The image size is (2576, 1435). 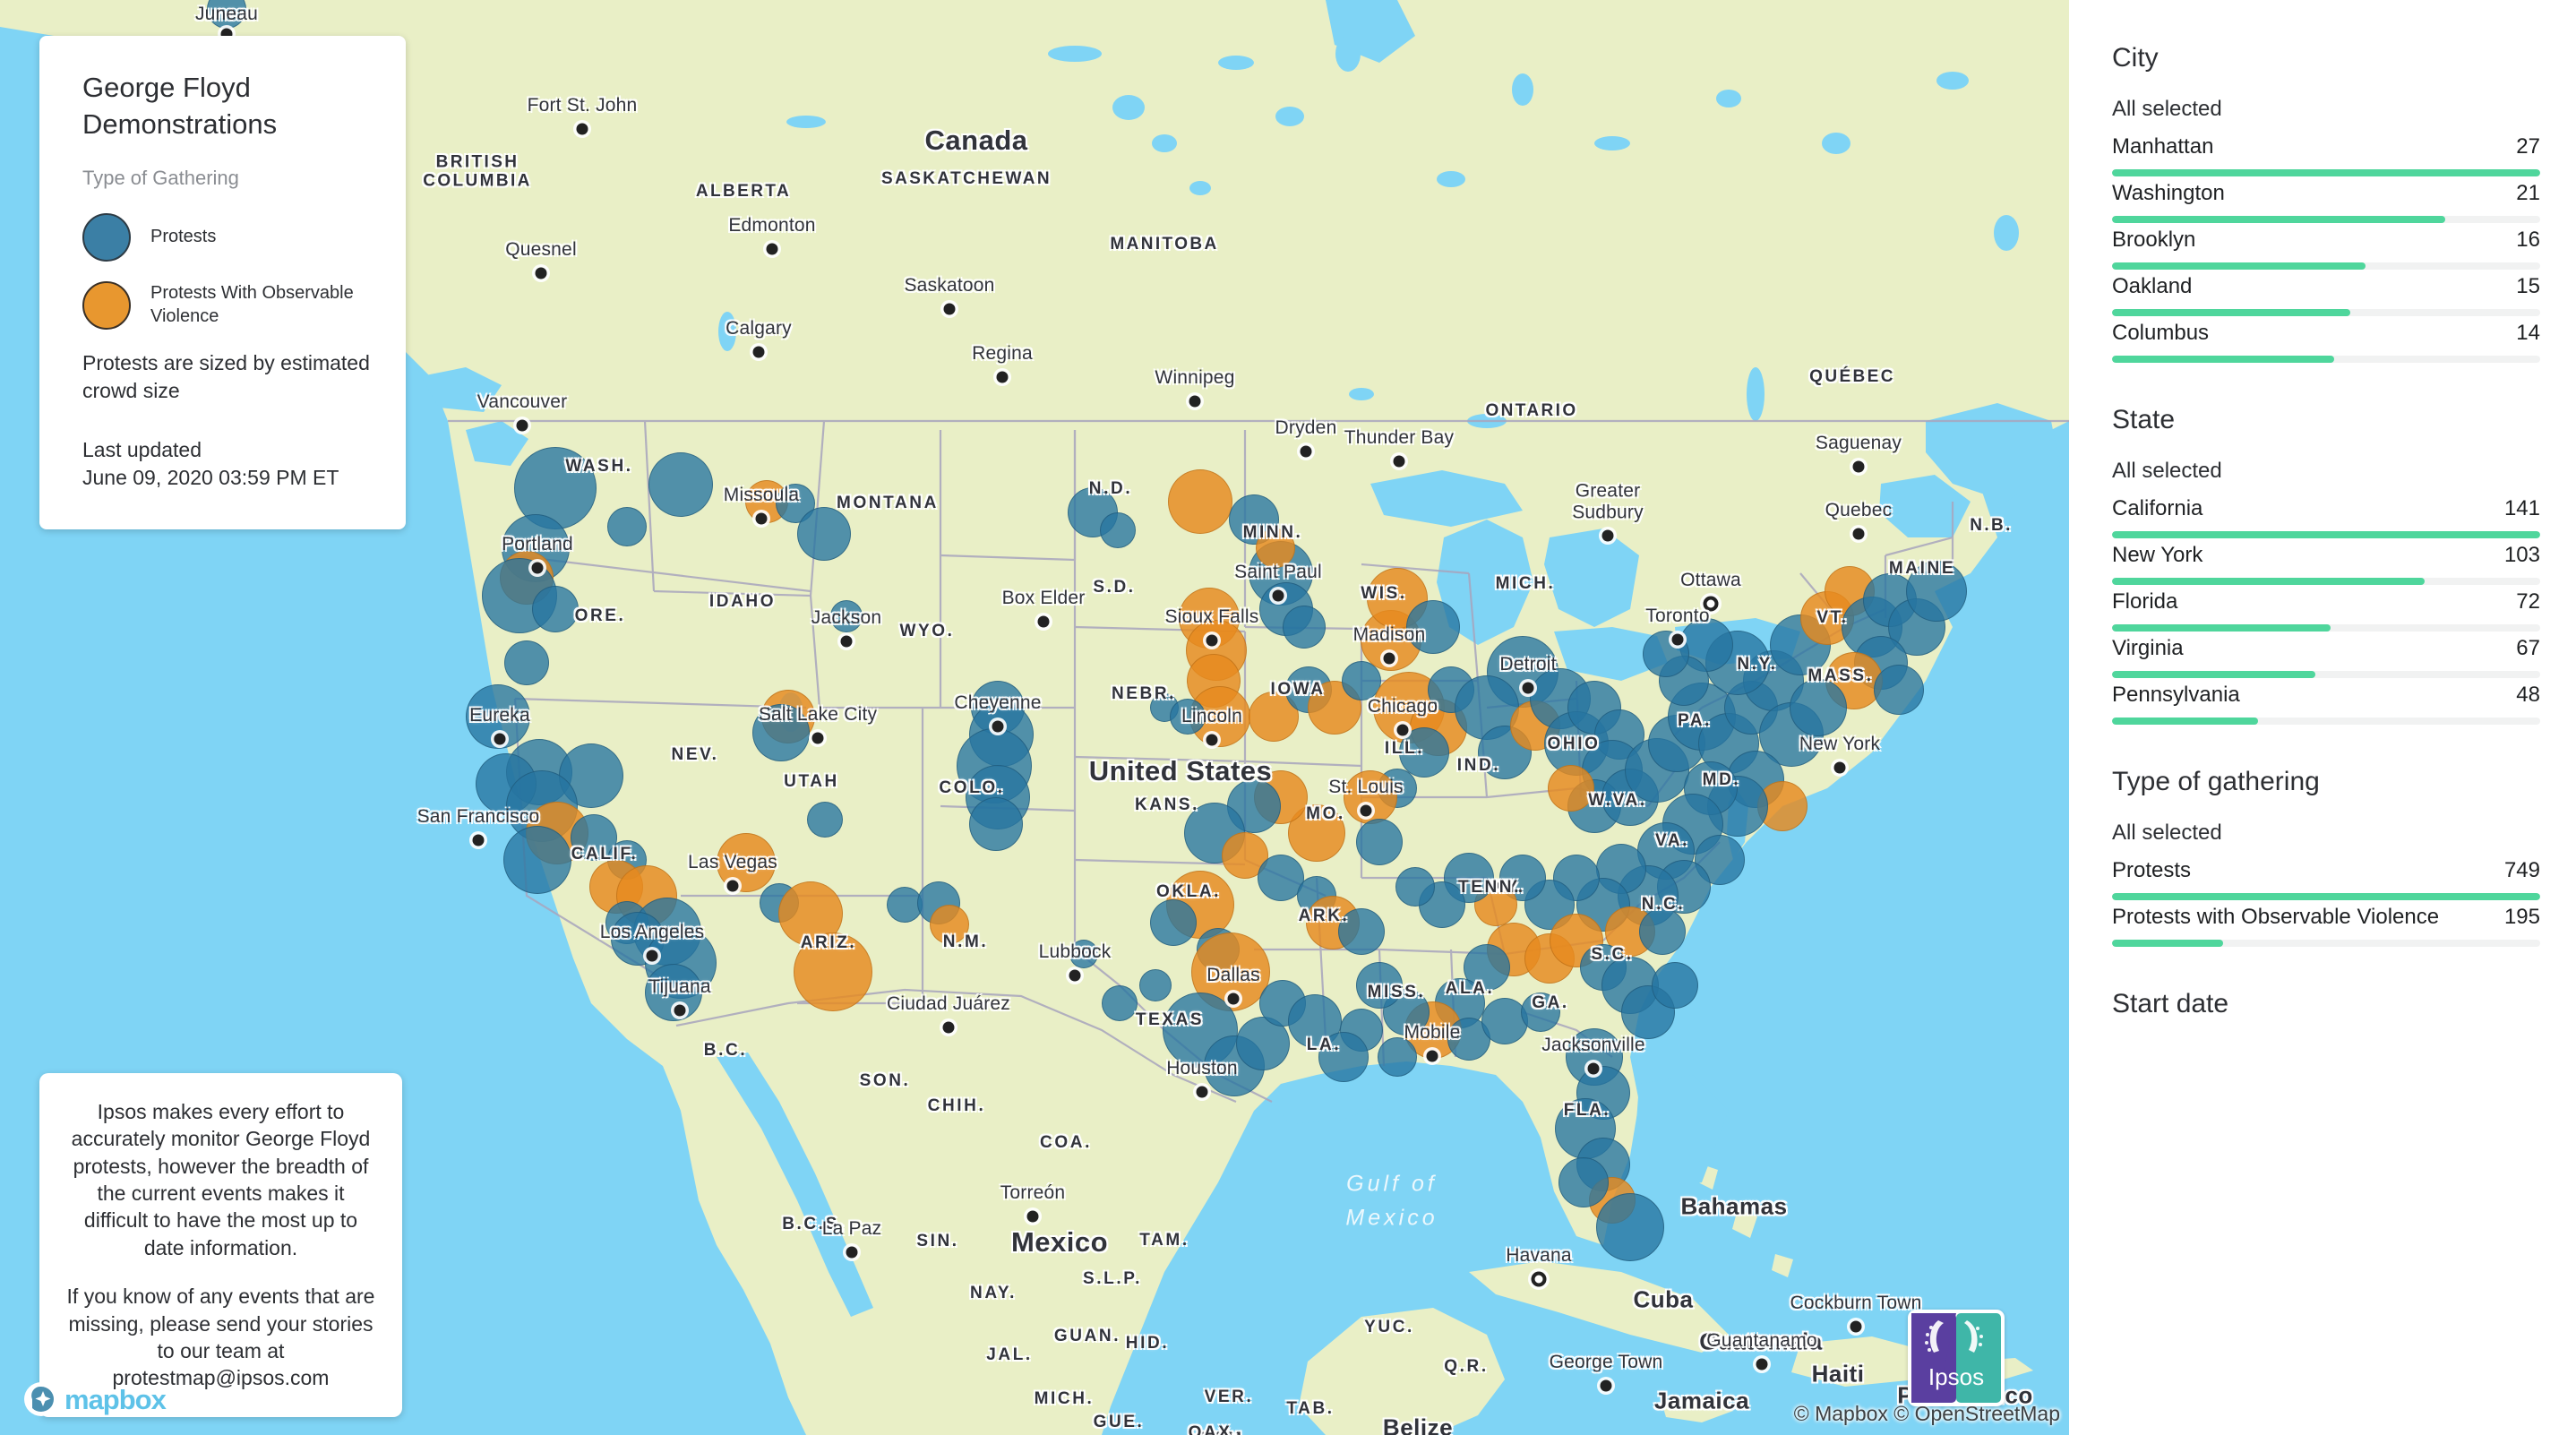 I want to click on filter-row-label: Protests with Observable Violence, so click(x=2276, y=917).